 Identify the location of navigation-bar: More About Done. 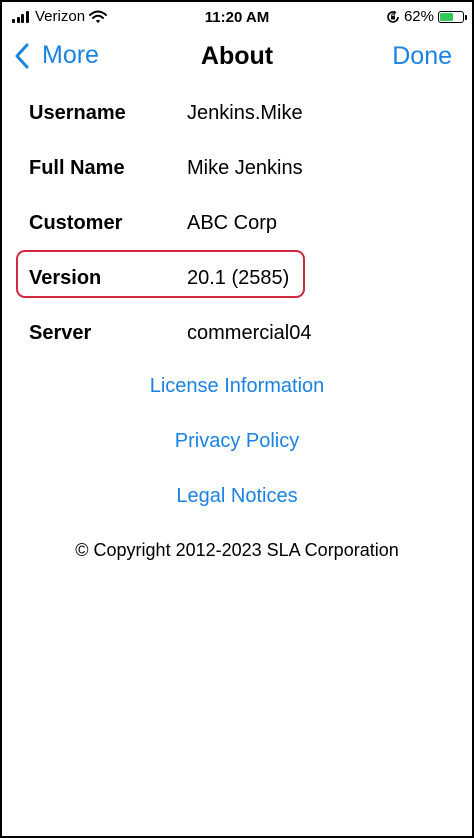
(237, 56).